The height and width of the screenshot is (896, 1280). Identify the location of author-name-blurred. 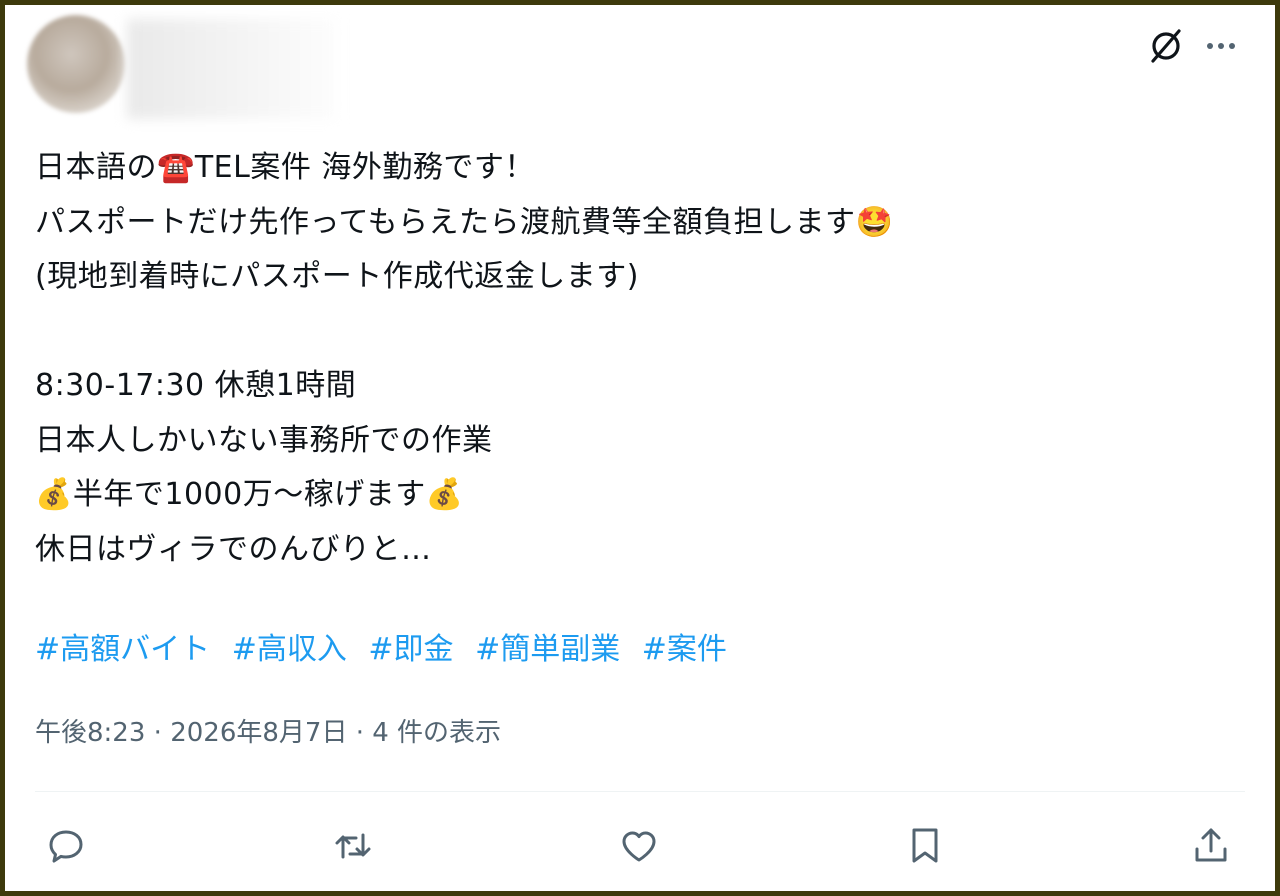
(232, 69).